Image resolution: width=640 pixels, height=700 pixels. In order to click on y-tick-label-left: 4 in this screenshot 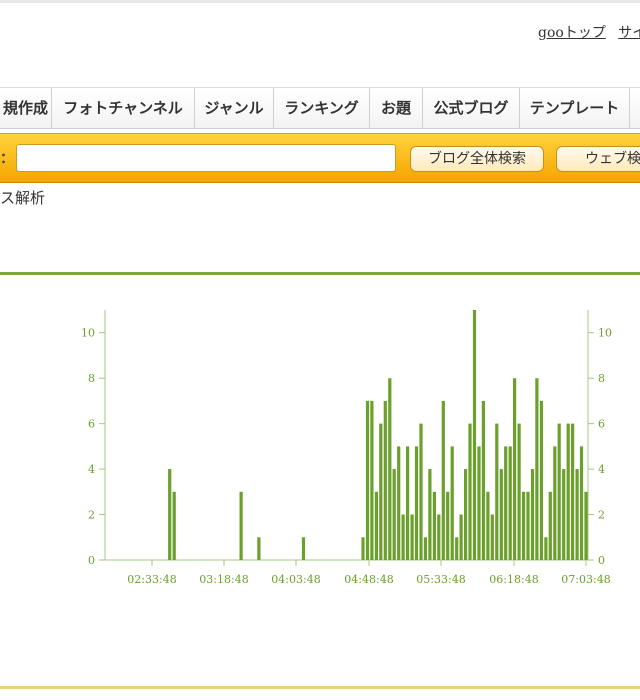, I will do `click(91, 469)`.